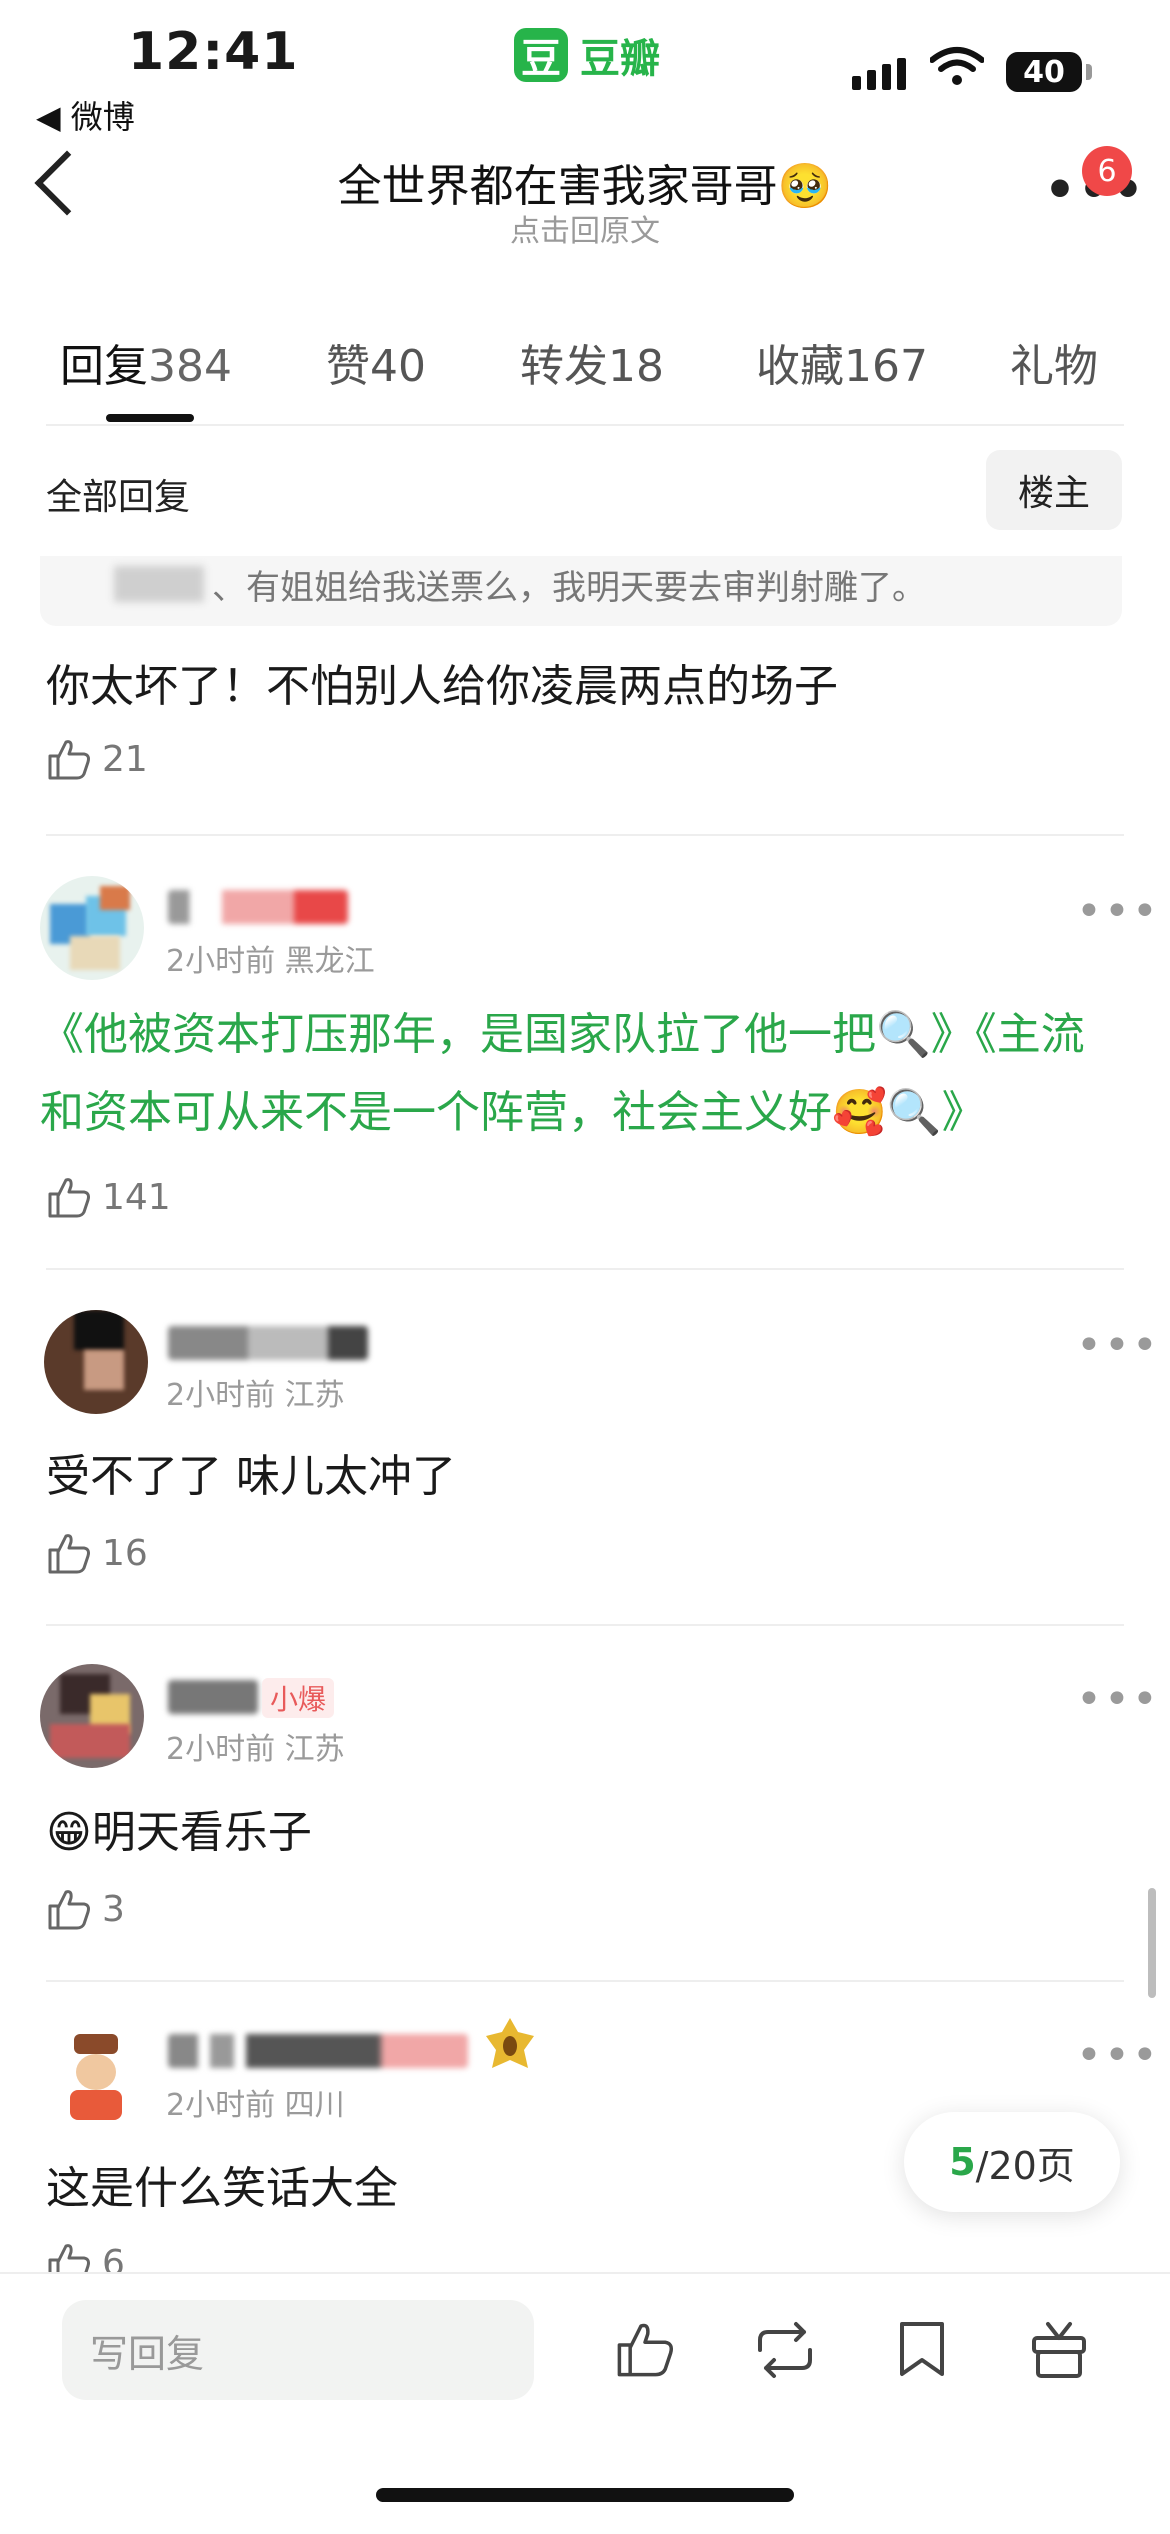 The image size is (1170, 2534). Describe the element at coordinates (1089, 72) in the screenshot. I see `battery-tip` at that location.